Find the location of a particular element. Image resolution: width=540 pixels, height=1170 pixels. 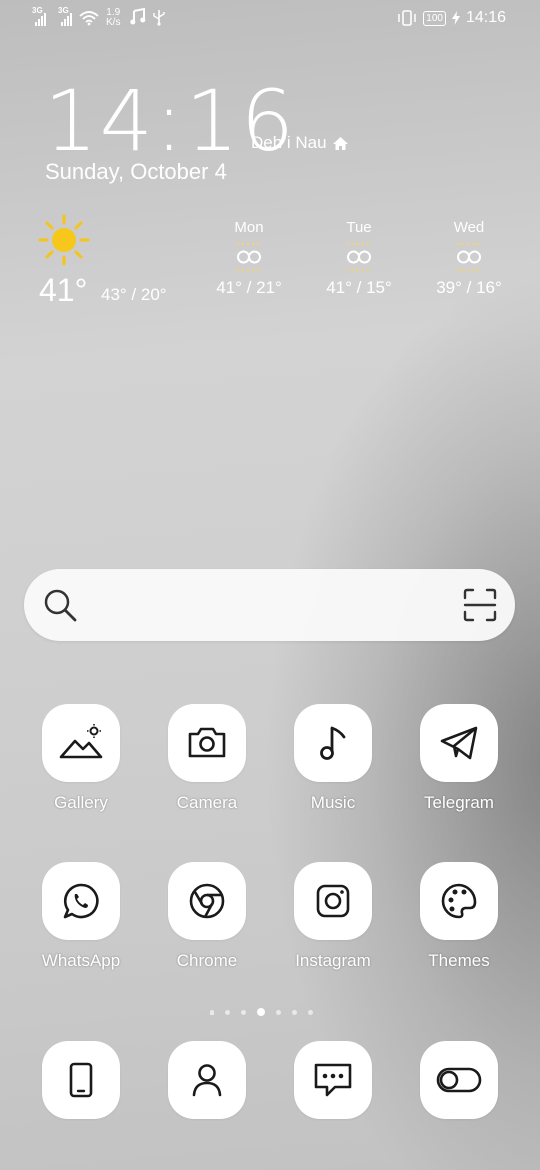

page-indicator is located at coordinates (261, 1012).